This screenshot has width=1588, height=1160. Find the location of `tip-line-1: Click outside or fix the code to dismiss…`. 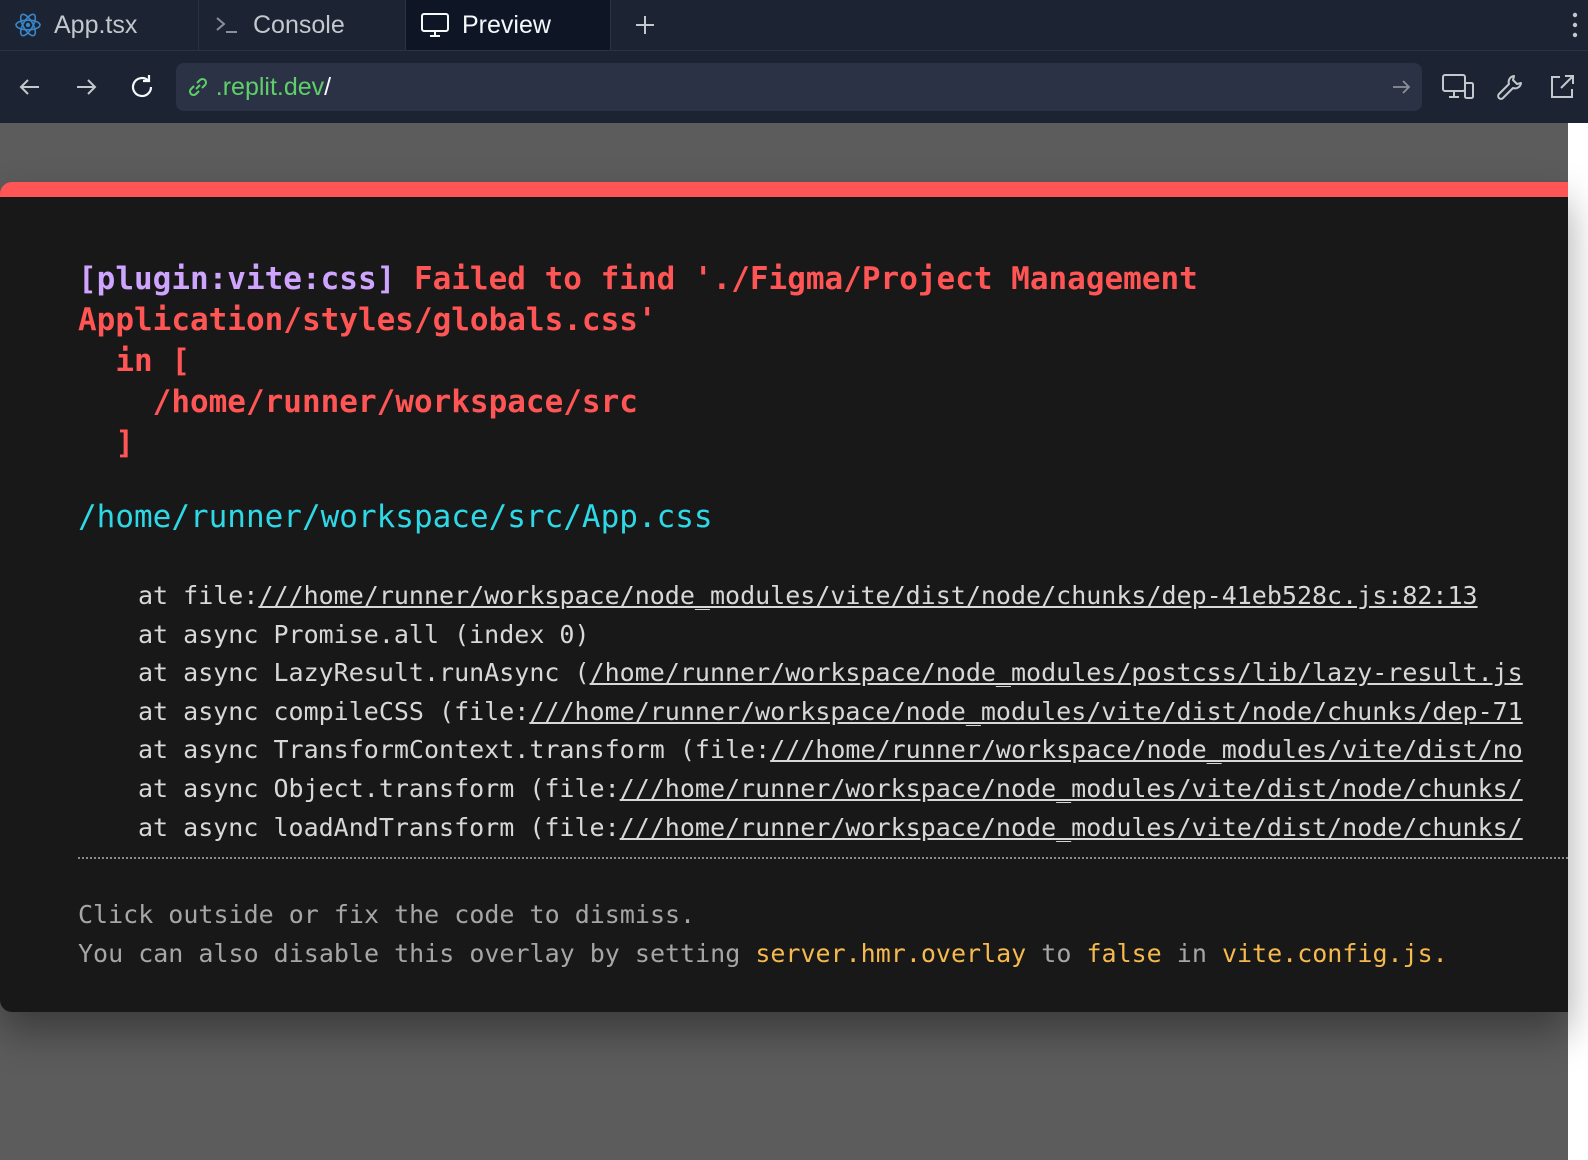

tip-line-1: Click outside or fix the code to dismiss… is located at coordinates (387, 914).